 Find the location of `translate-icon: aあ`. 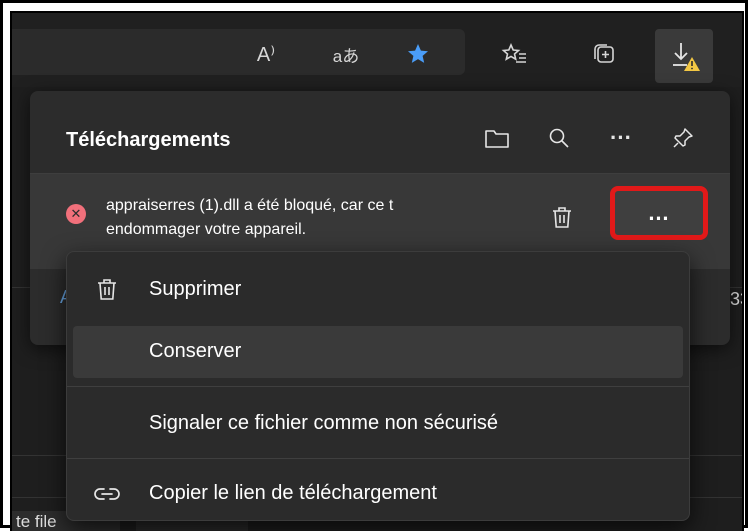

translate-icon: aあ is located at coordinates (346, 54).